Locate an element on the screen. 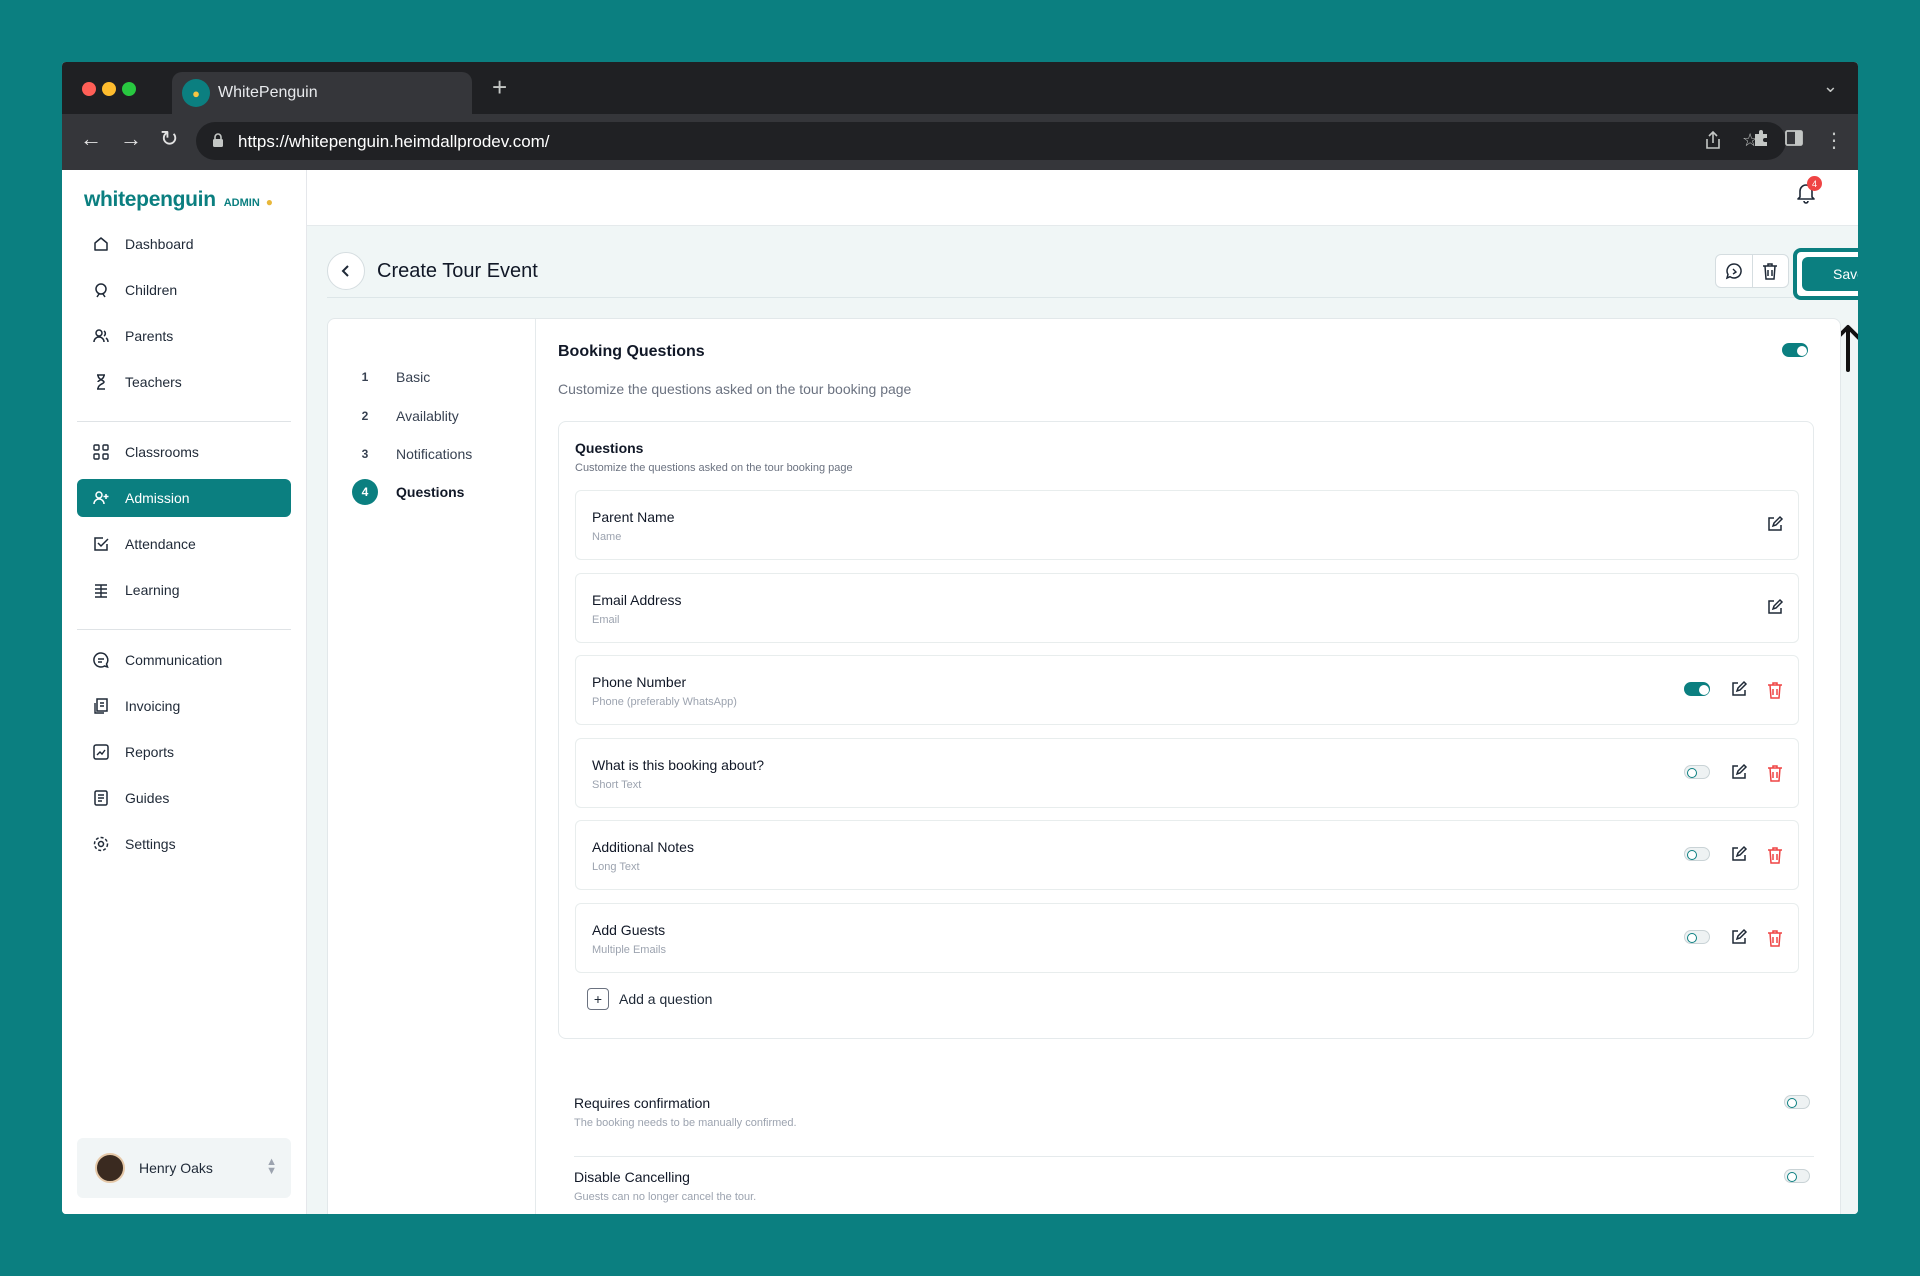 This screenshot has height=1276, width=1920. step-number: 2 is located at coordinates (365, 416).